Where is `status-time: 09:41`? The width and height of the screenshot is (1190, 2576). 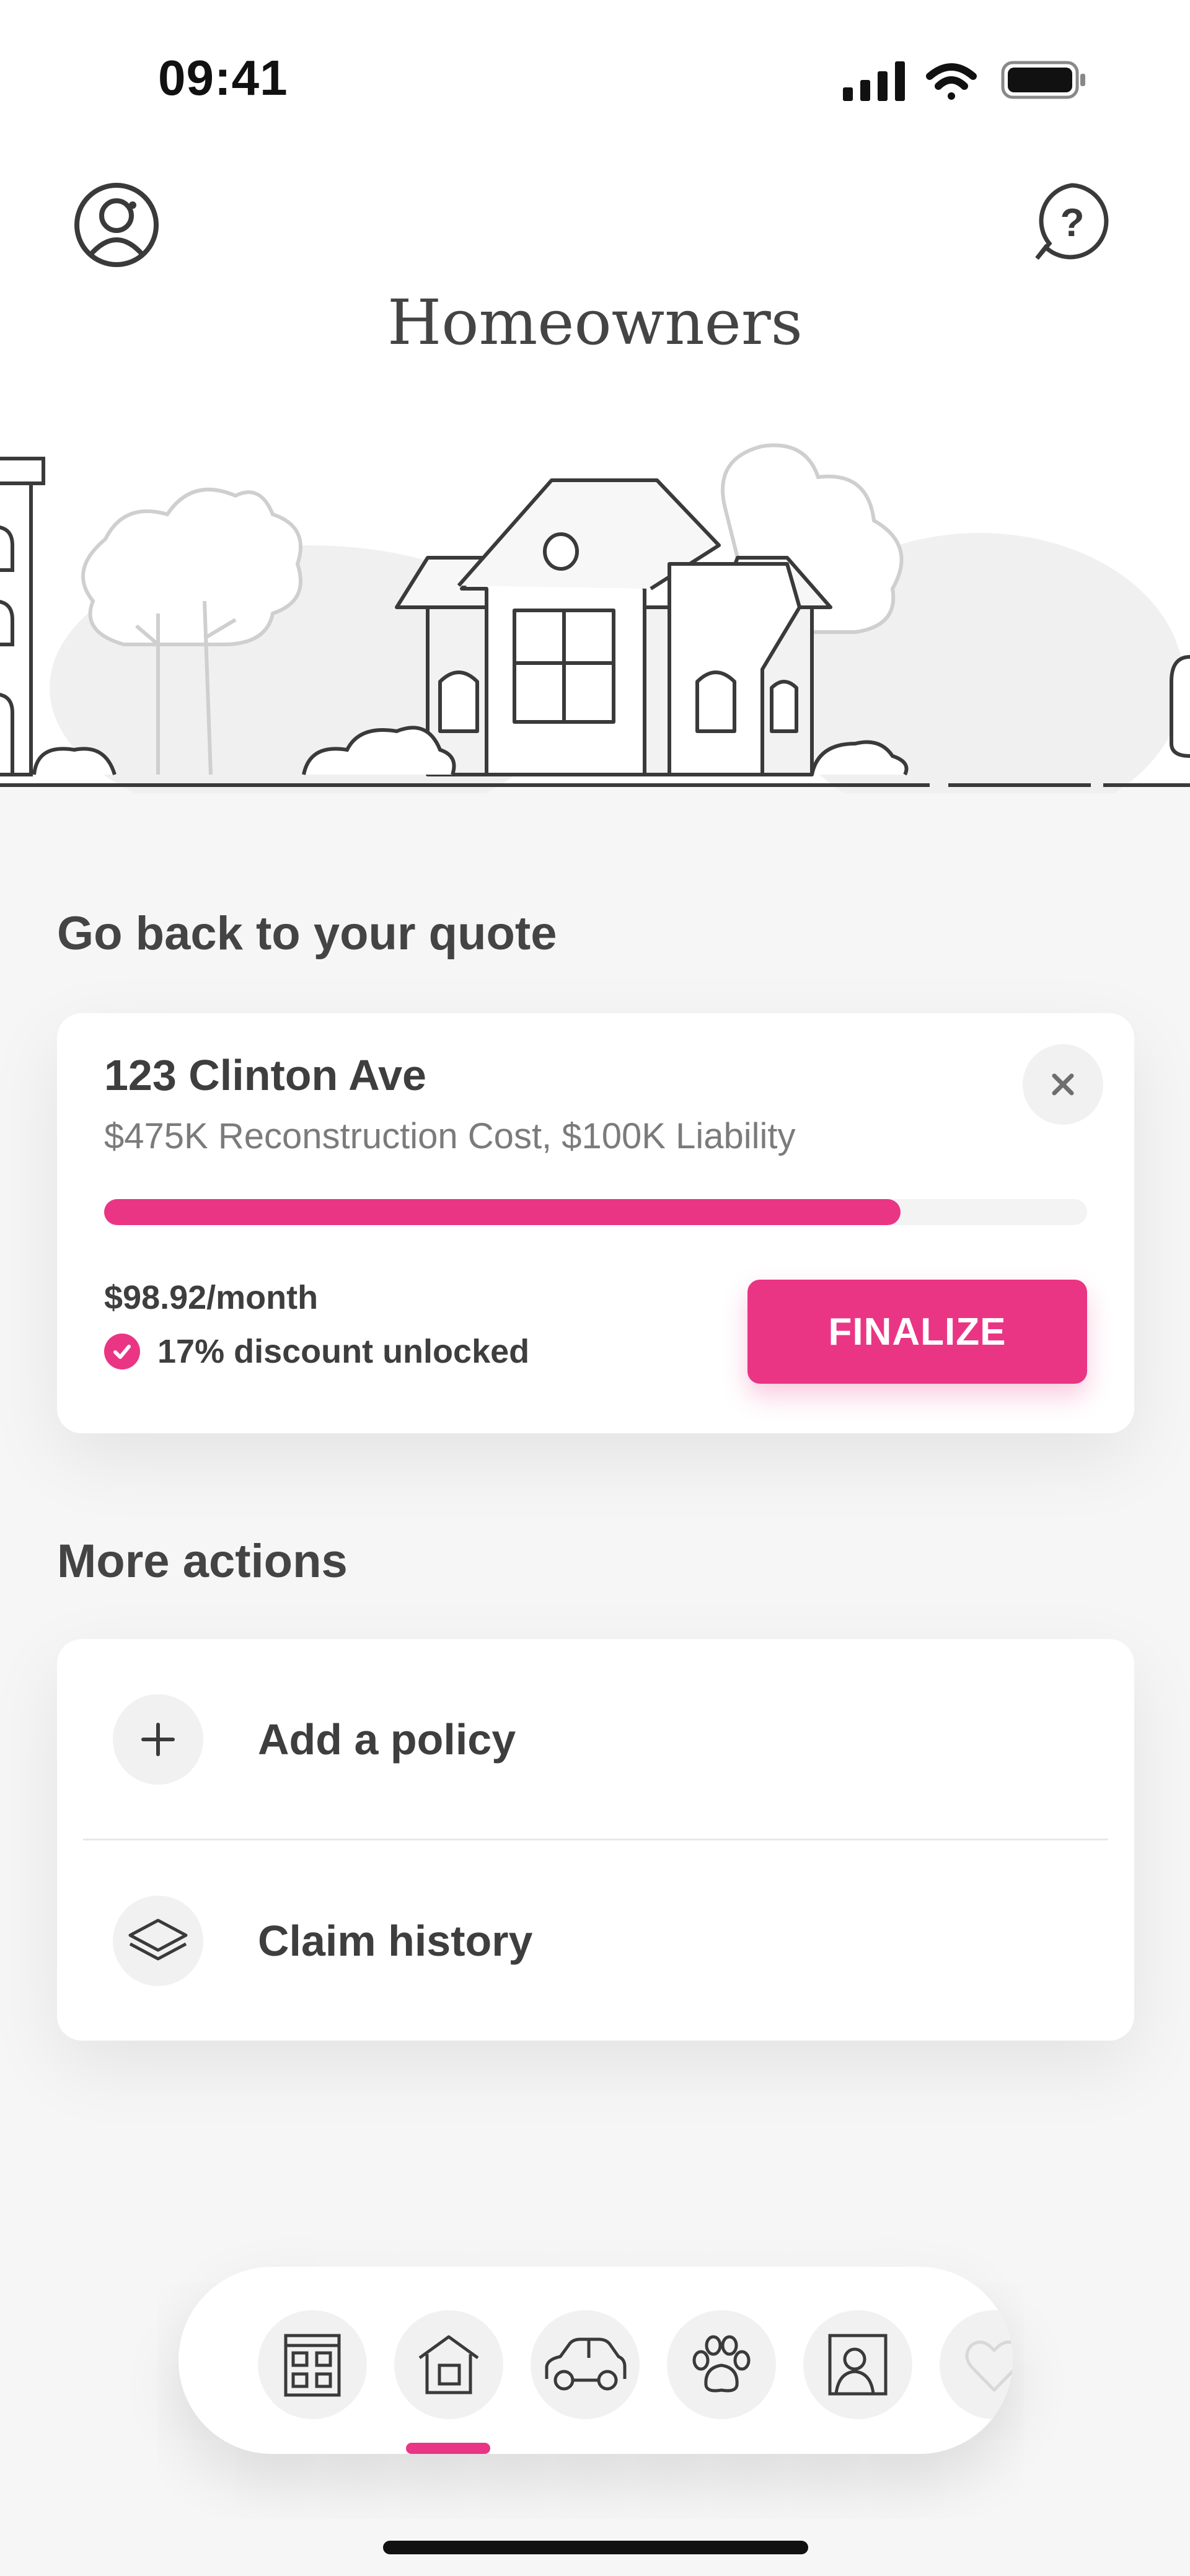
status-time: 09:41 is located at coordinates (223, 77).